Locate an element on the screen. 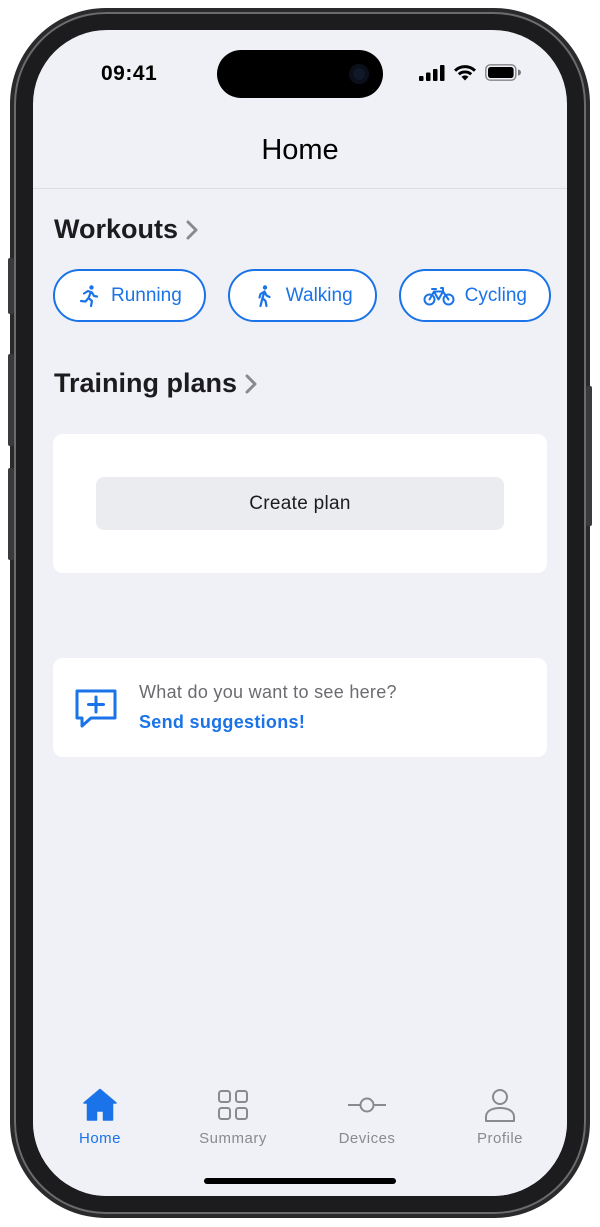  add-comment-icon is located at coordinates (96, 708).